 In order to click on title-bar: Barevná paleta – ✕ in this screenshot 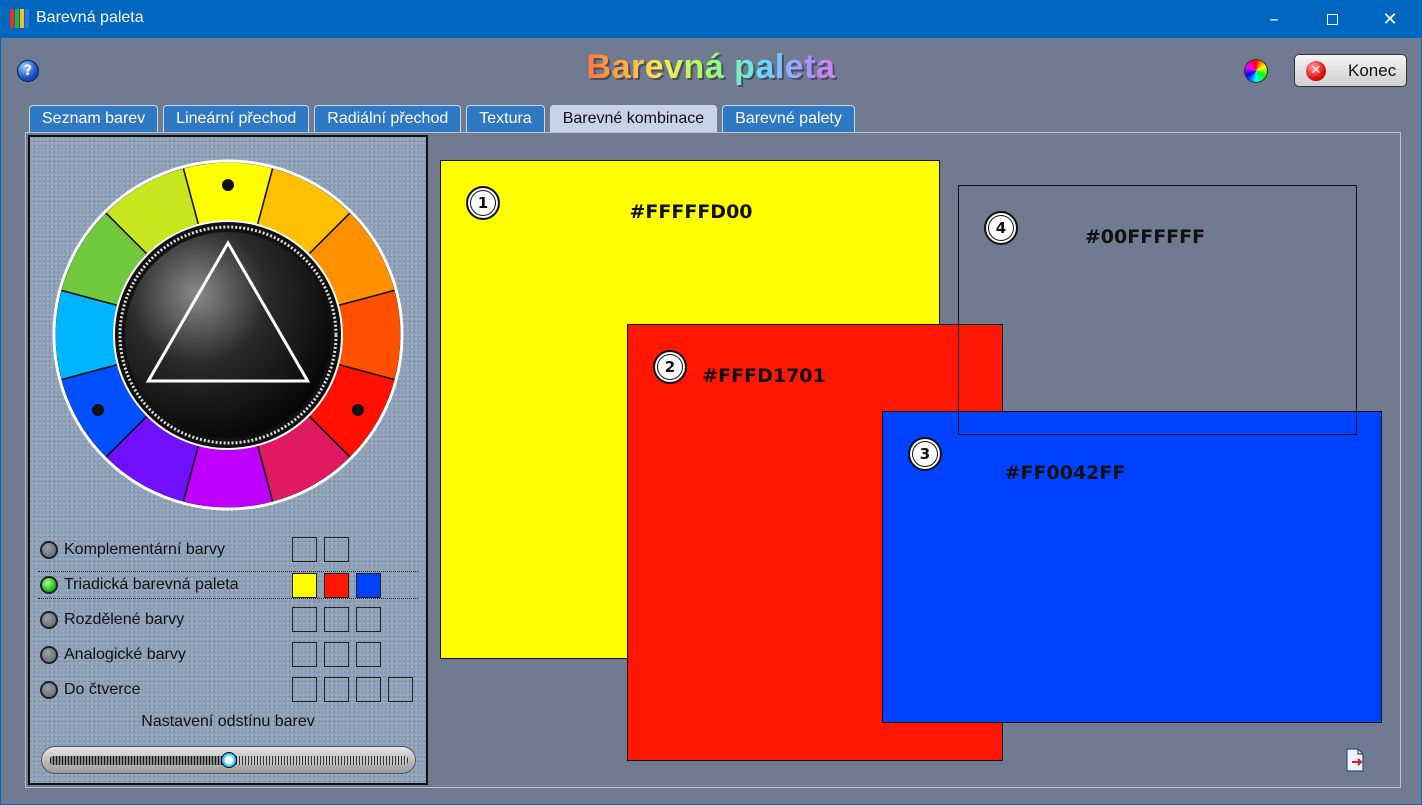, I will do `click(711, 19)`.